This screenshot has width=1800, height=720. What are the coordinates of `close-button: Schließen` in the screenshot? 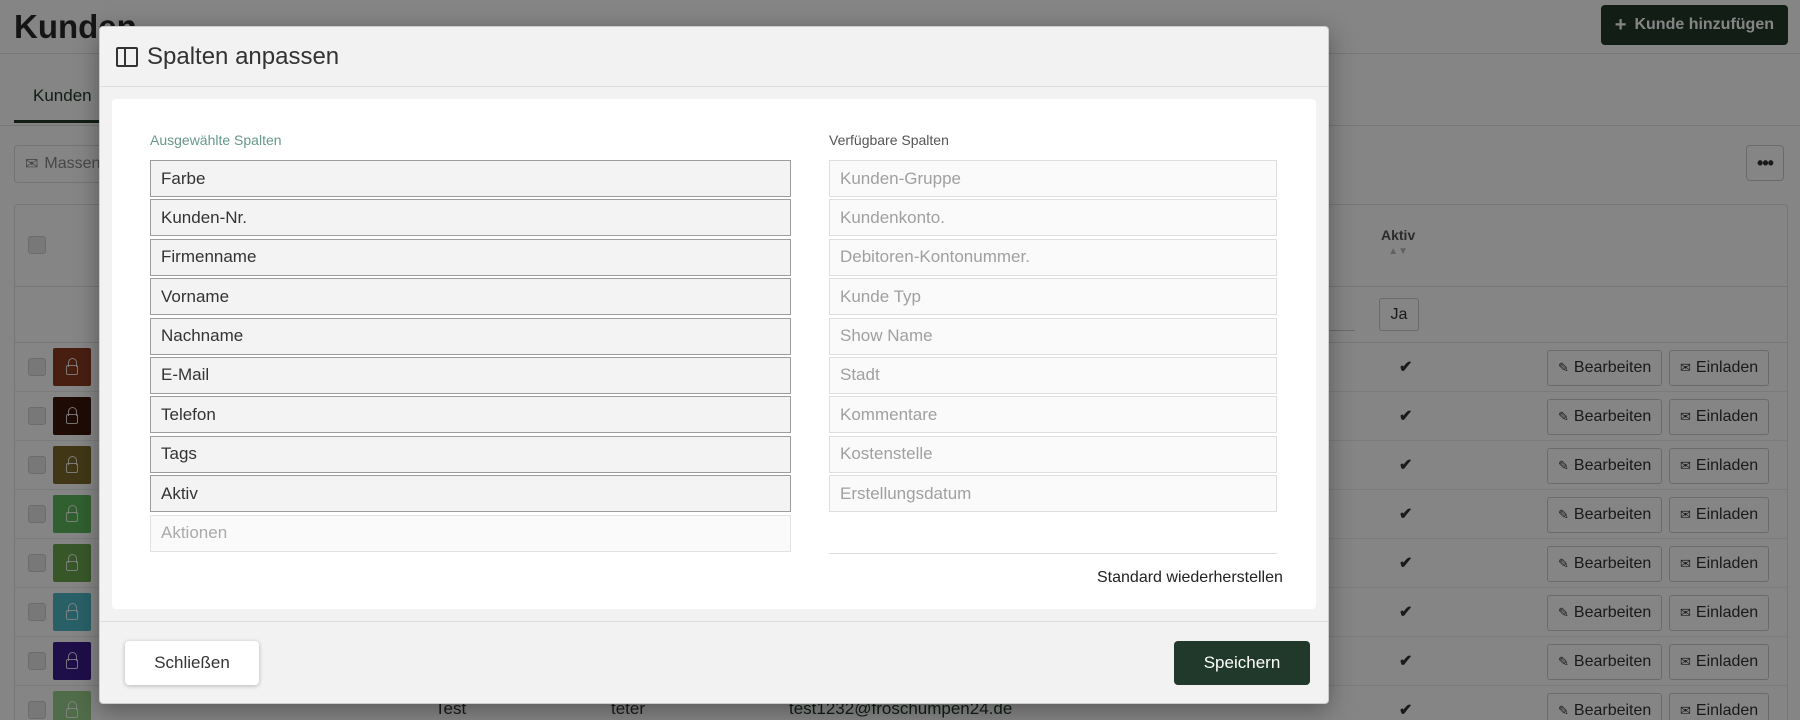 It's located at (192, 663).